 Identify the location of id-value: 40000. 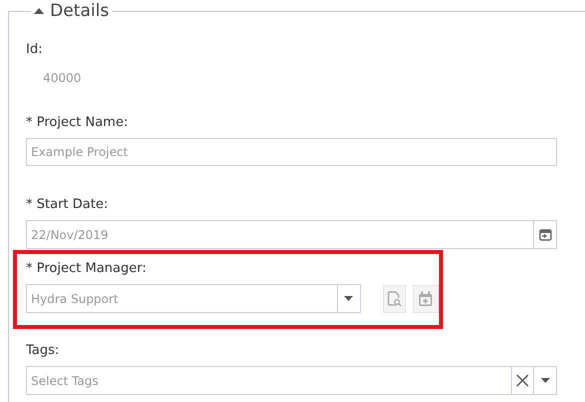
(62, 77).